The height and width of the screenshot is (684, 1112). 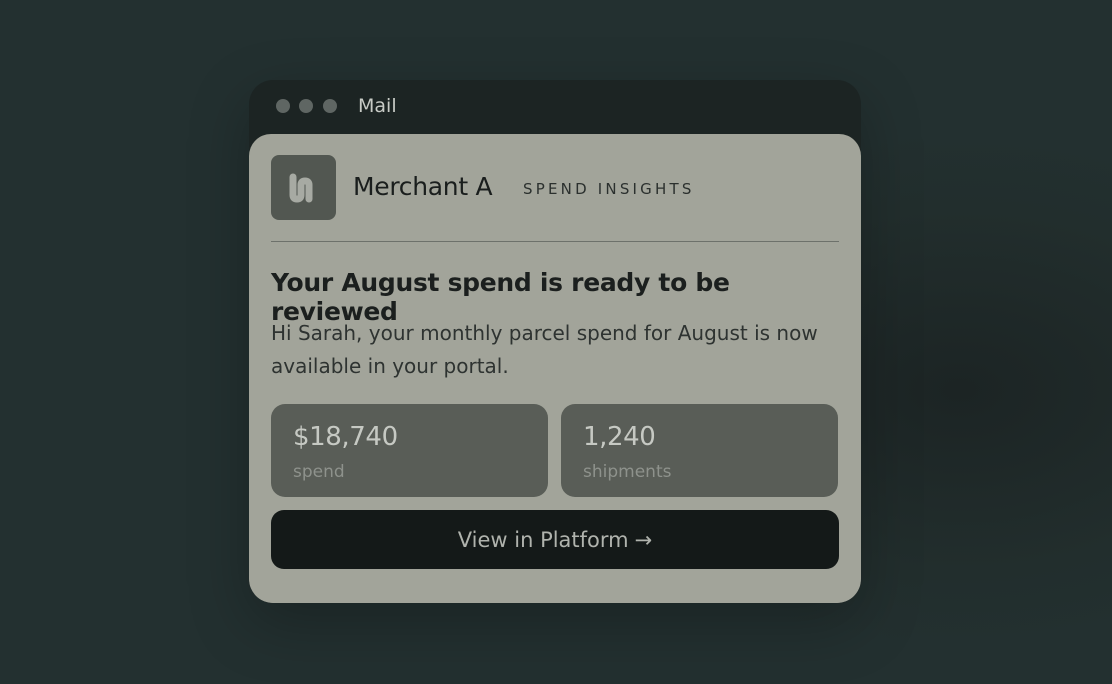 What do you see at coordinates (619, 437) in the screenshot?
I see `shipments-value: 1,240` at bounding box center [619, 437].